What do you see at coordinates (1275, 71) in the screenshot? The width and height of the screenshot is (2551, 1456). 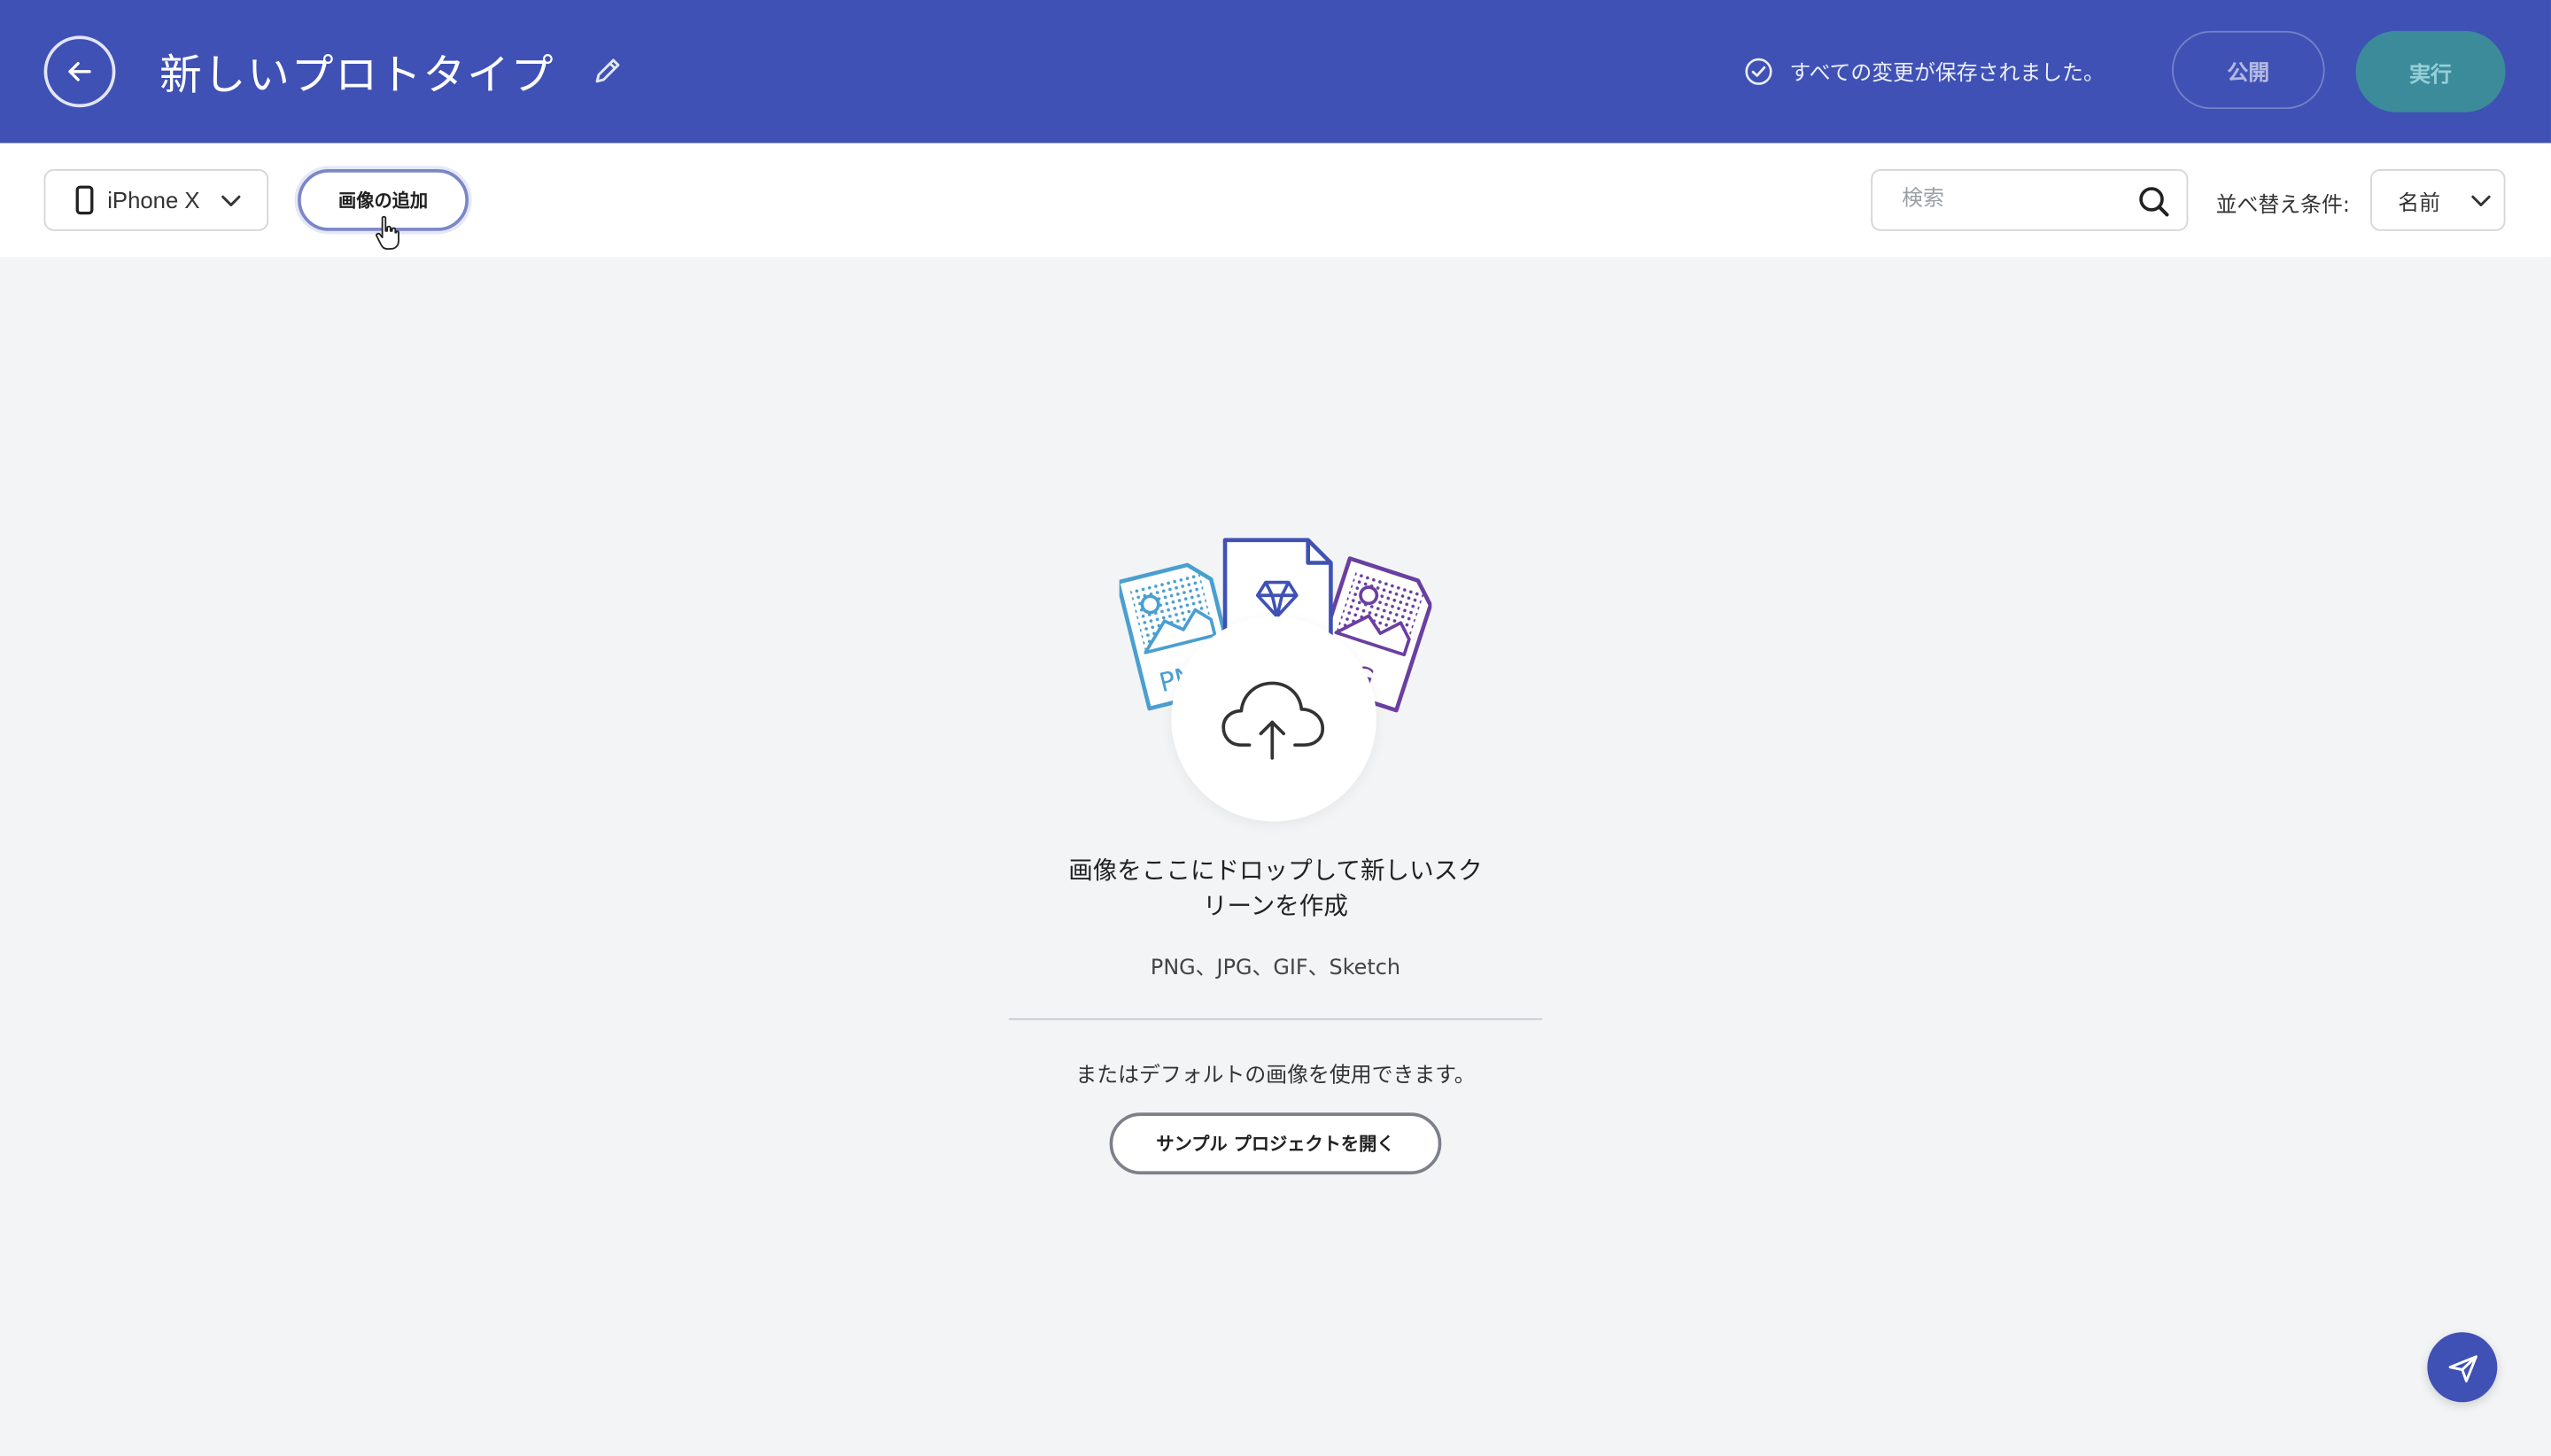 I see `header-bar: 新しいプロトタイプ すべての変更が保存されました。 公開 実行` at bounding box center [1275, 71].